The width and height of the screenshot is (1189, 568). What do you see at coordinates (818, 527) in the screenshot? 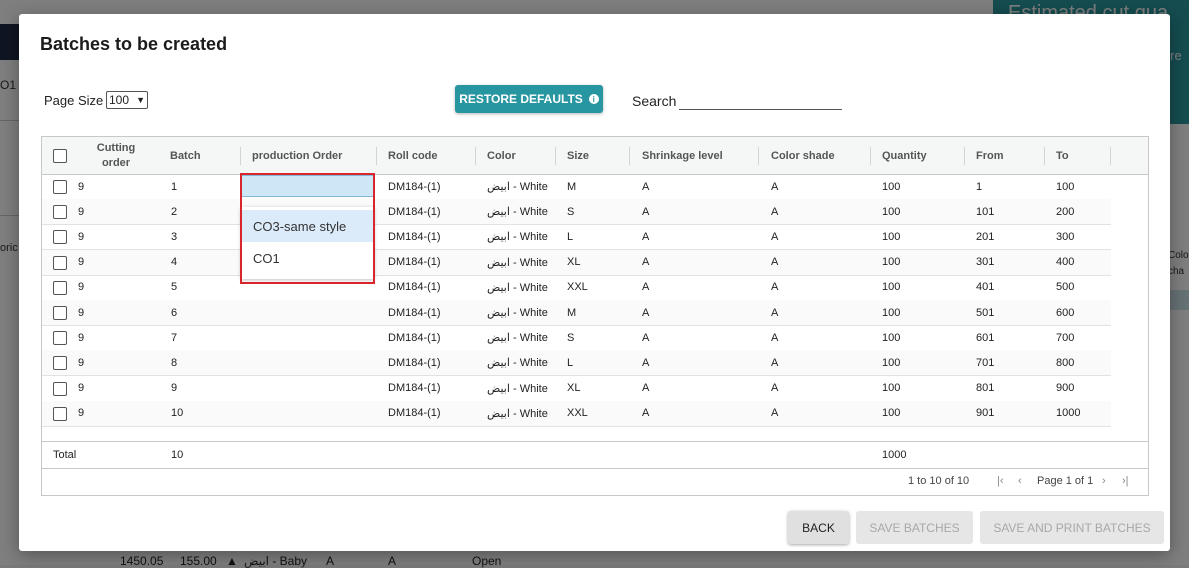
I see `back-button: BACK` at bounding box center [818, 527].